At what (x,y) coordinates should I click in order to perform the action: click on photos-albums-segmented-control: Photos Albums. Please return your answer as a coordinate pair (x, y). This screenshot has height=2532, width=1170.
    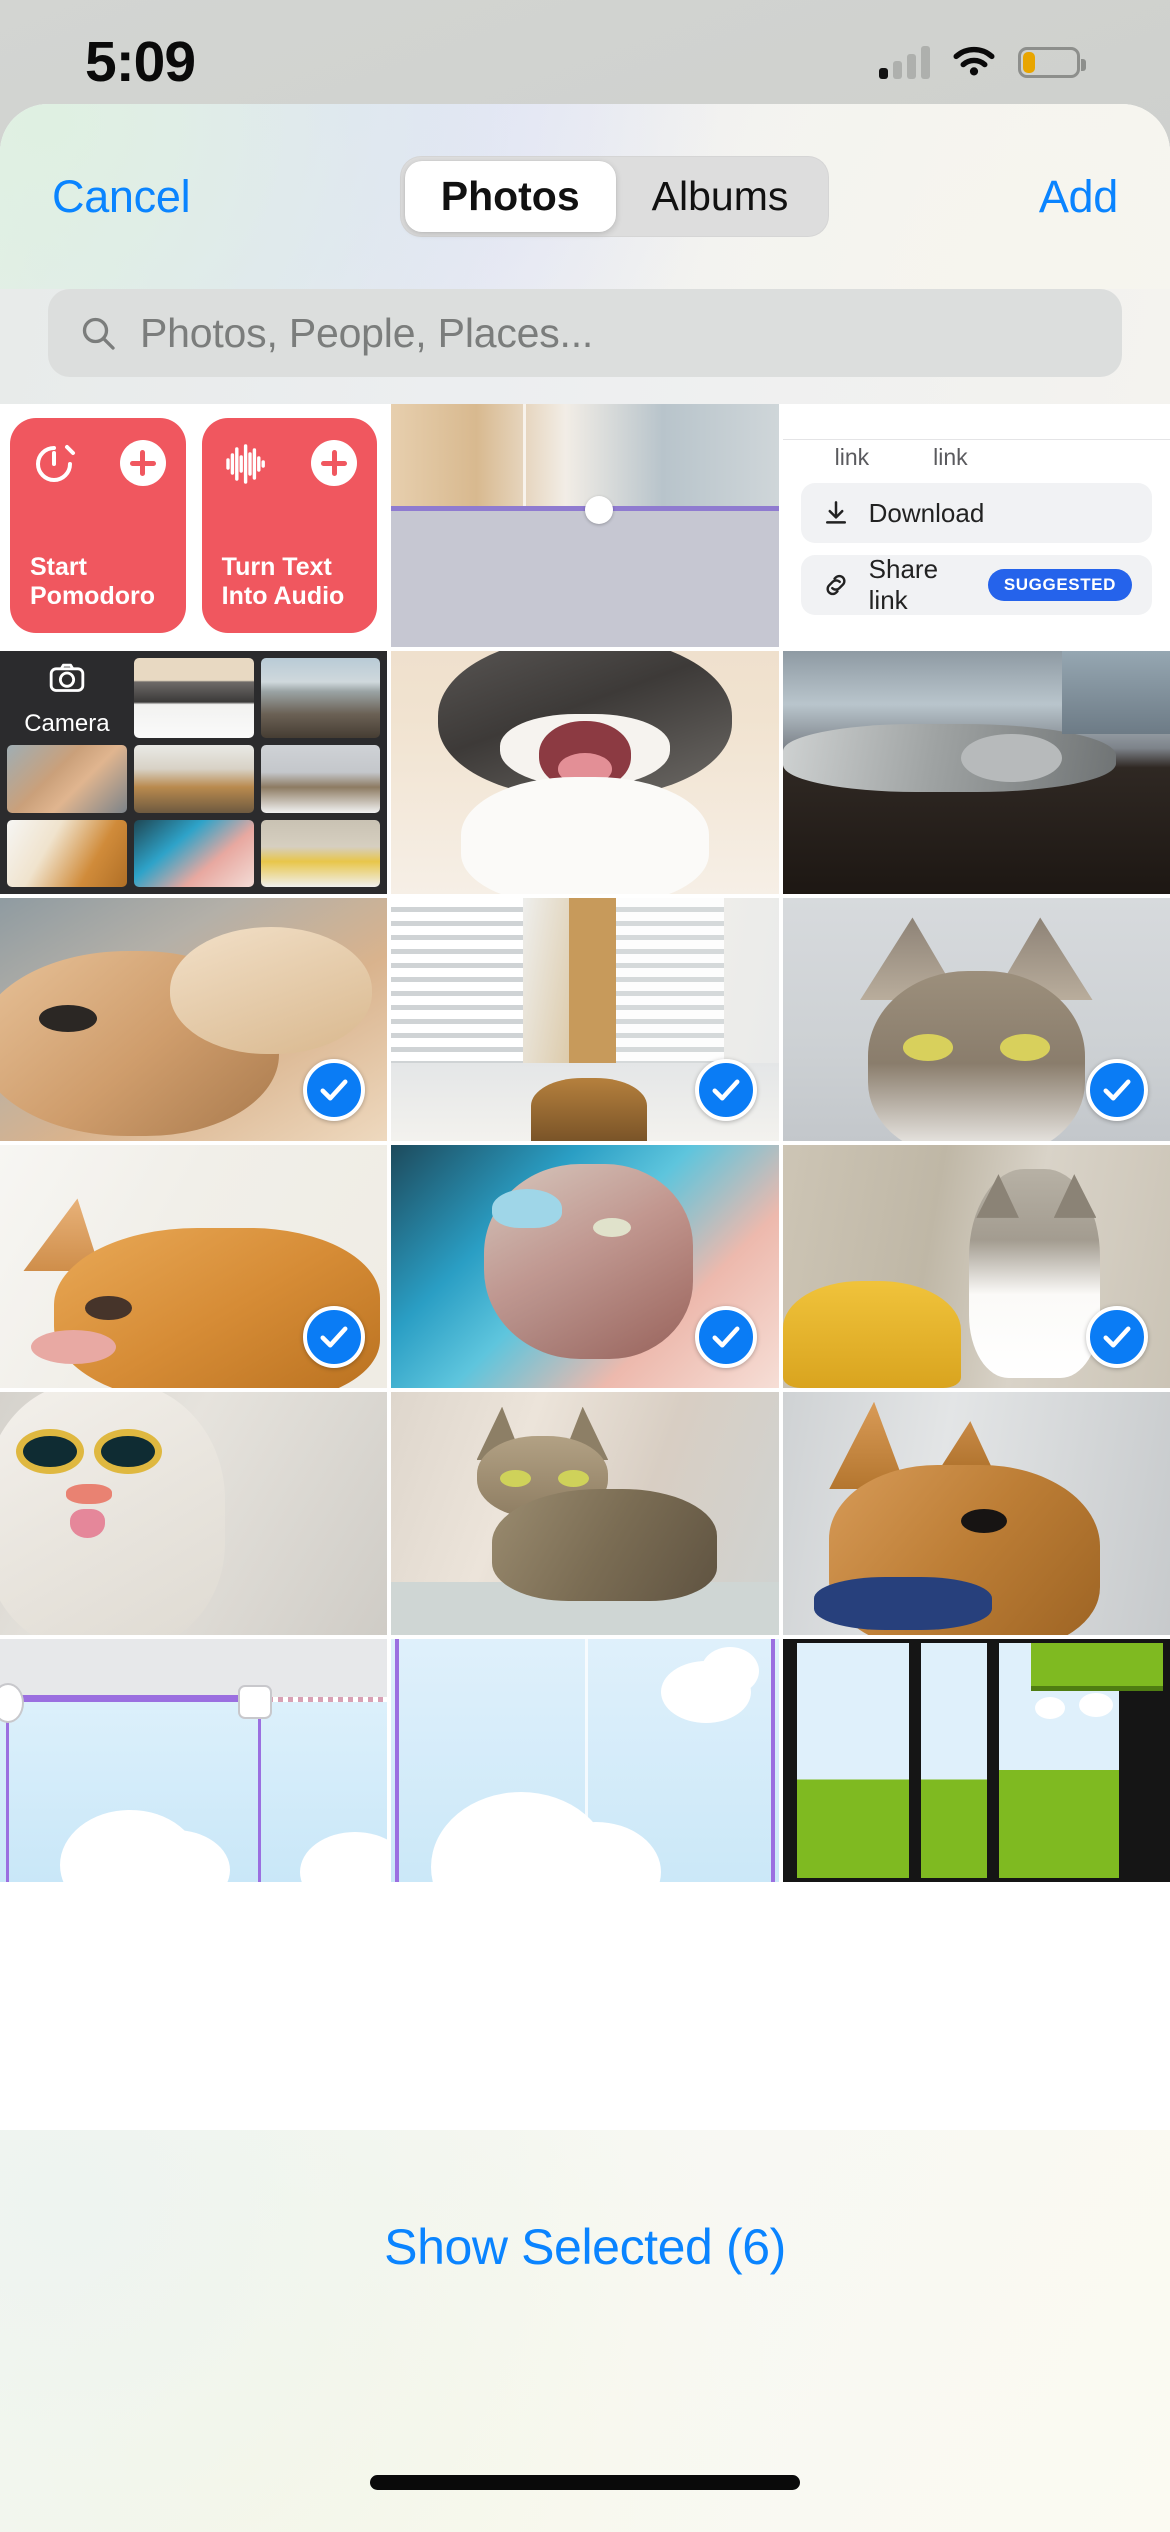
    Looking at the image, I should click on (614, 196).